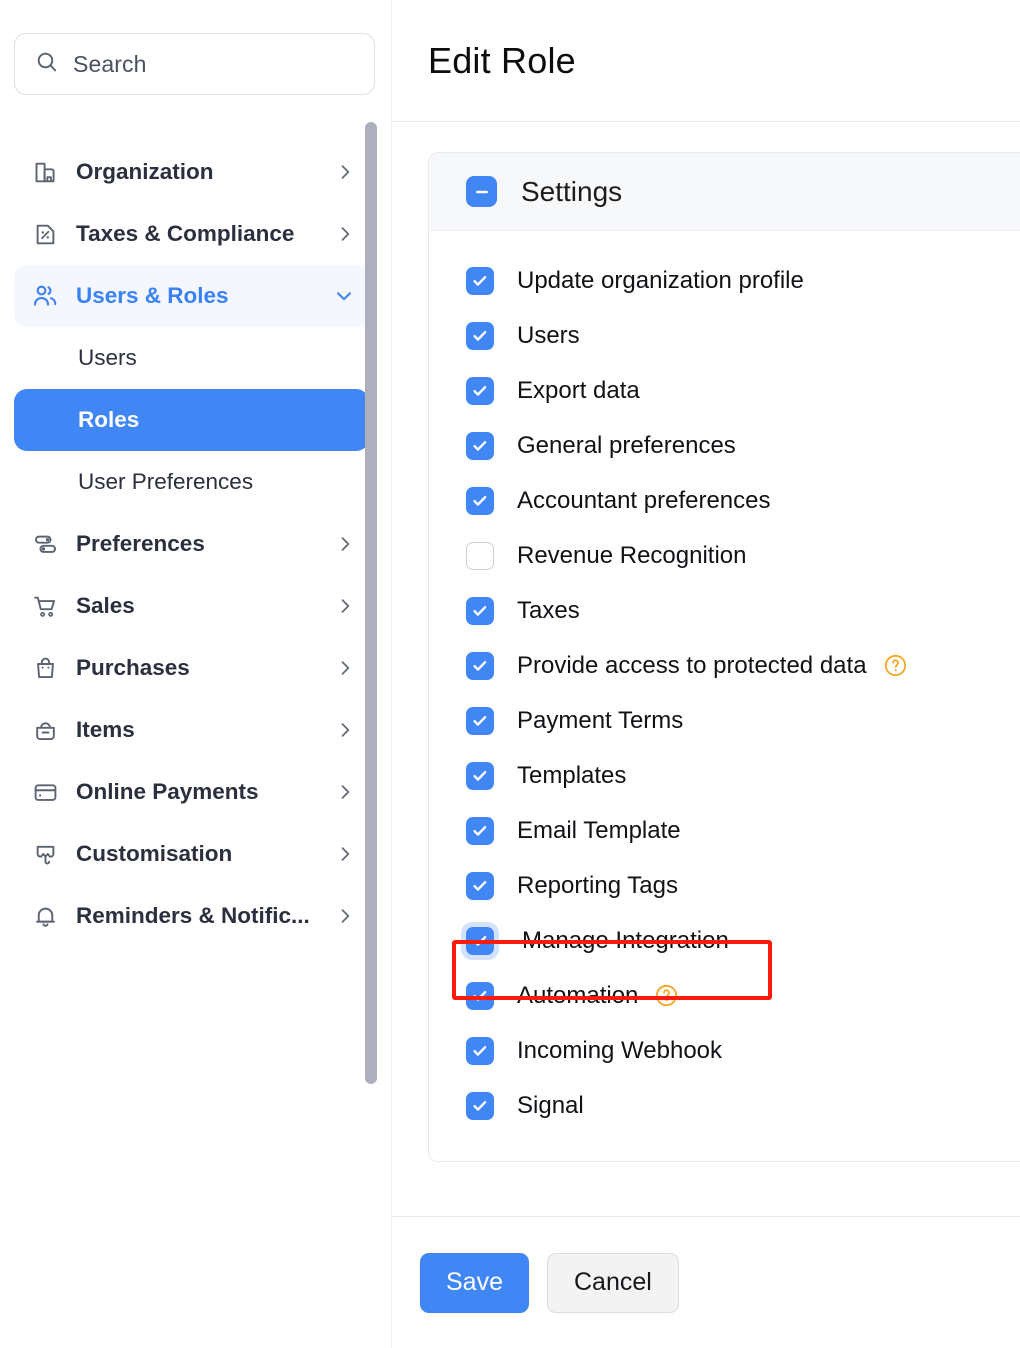 This screenshot has width=1020, height=1348. I want to click on permission-row: Taxes, so click(724, 610).